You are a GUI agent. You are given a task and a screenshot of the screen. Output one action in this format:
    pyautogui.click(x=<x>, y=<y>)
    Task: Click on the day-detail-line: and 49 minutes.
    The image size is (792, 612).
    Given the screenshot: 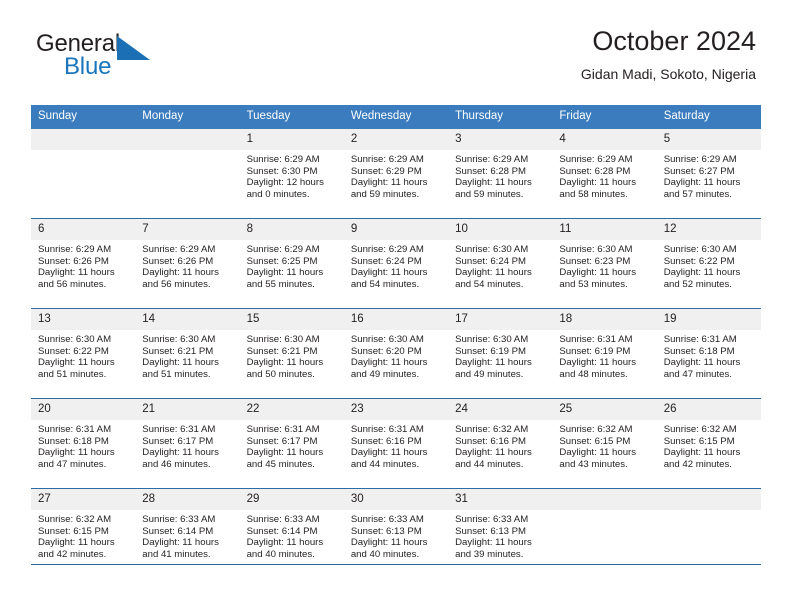 What is the action you would take?
    pyautogui.click(x=385, y=374)
    